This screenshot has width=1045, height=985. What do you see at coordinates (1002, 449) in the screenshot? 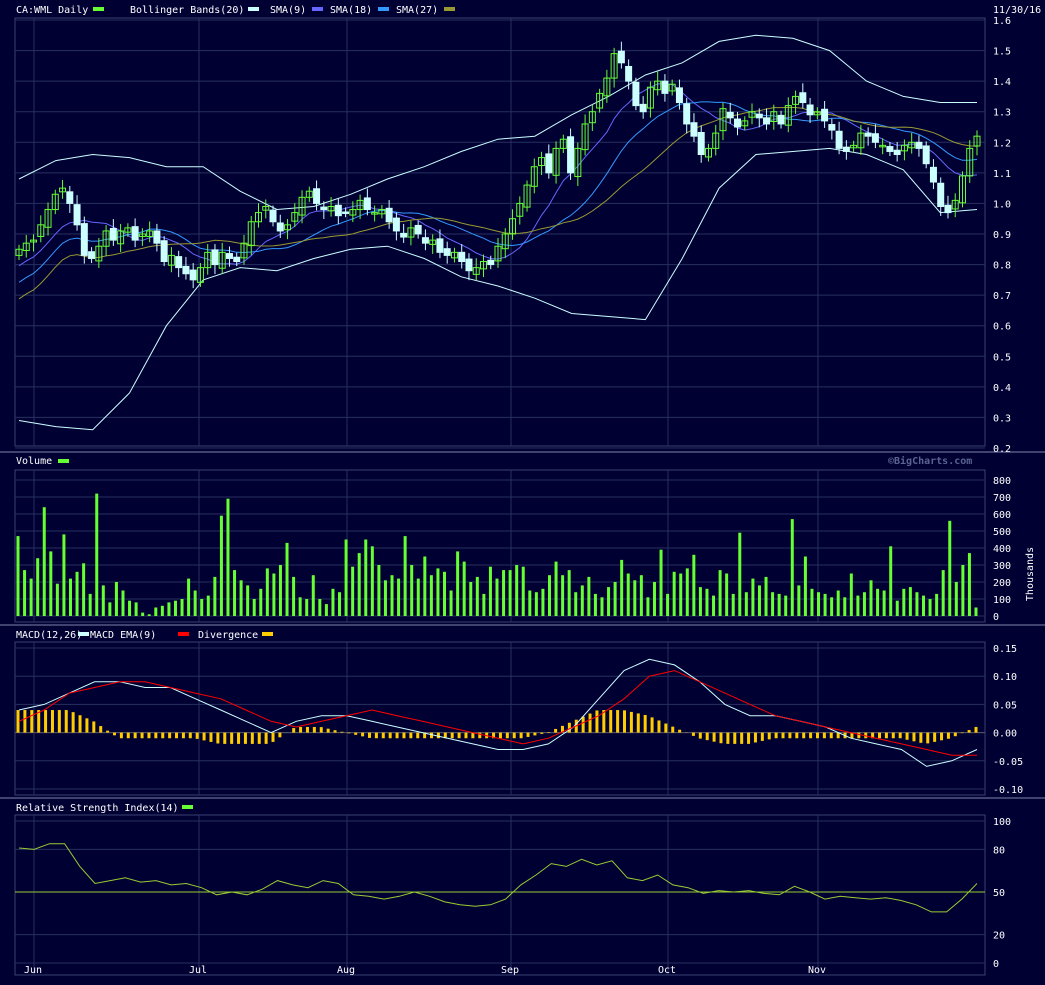
I see `price-tick-label: 0.2` at bounding box center [1002, 449].